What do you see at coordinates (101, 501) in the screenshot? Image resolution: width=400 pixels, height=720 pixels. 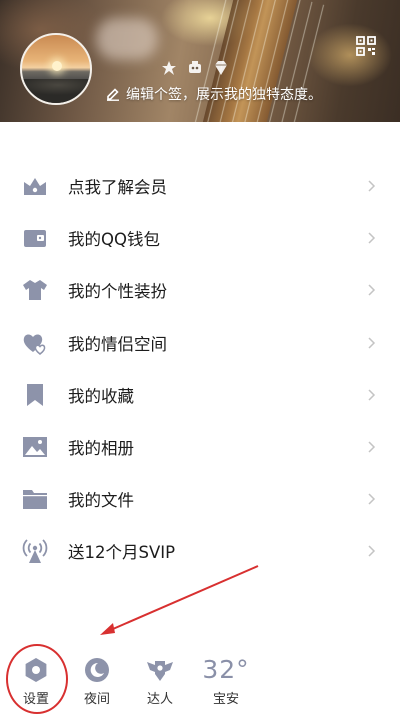 I see `menu-label: 我的文件` at bounding box center [101, 501].